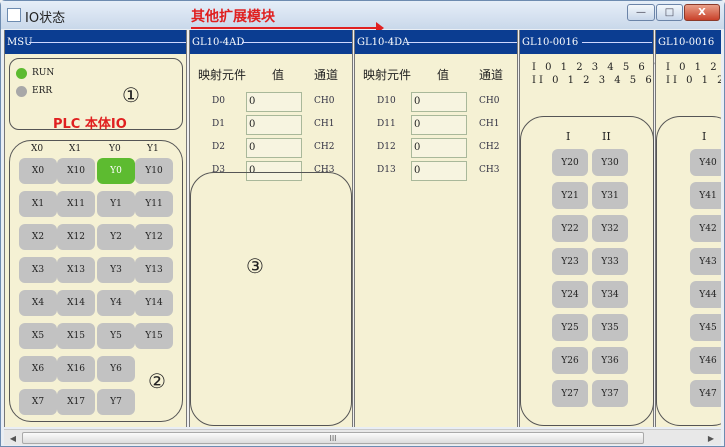 The width and height of the screenshot is (725, 447). What do you see at coordinates (570, 162) in the screenshot?
I see `output-point-y20: Y20` at bounding box center [570, 162].